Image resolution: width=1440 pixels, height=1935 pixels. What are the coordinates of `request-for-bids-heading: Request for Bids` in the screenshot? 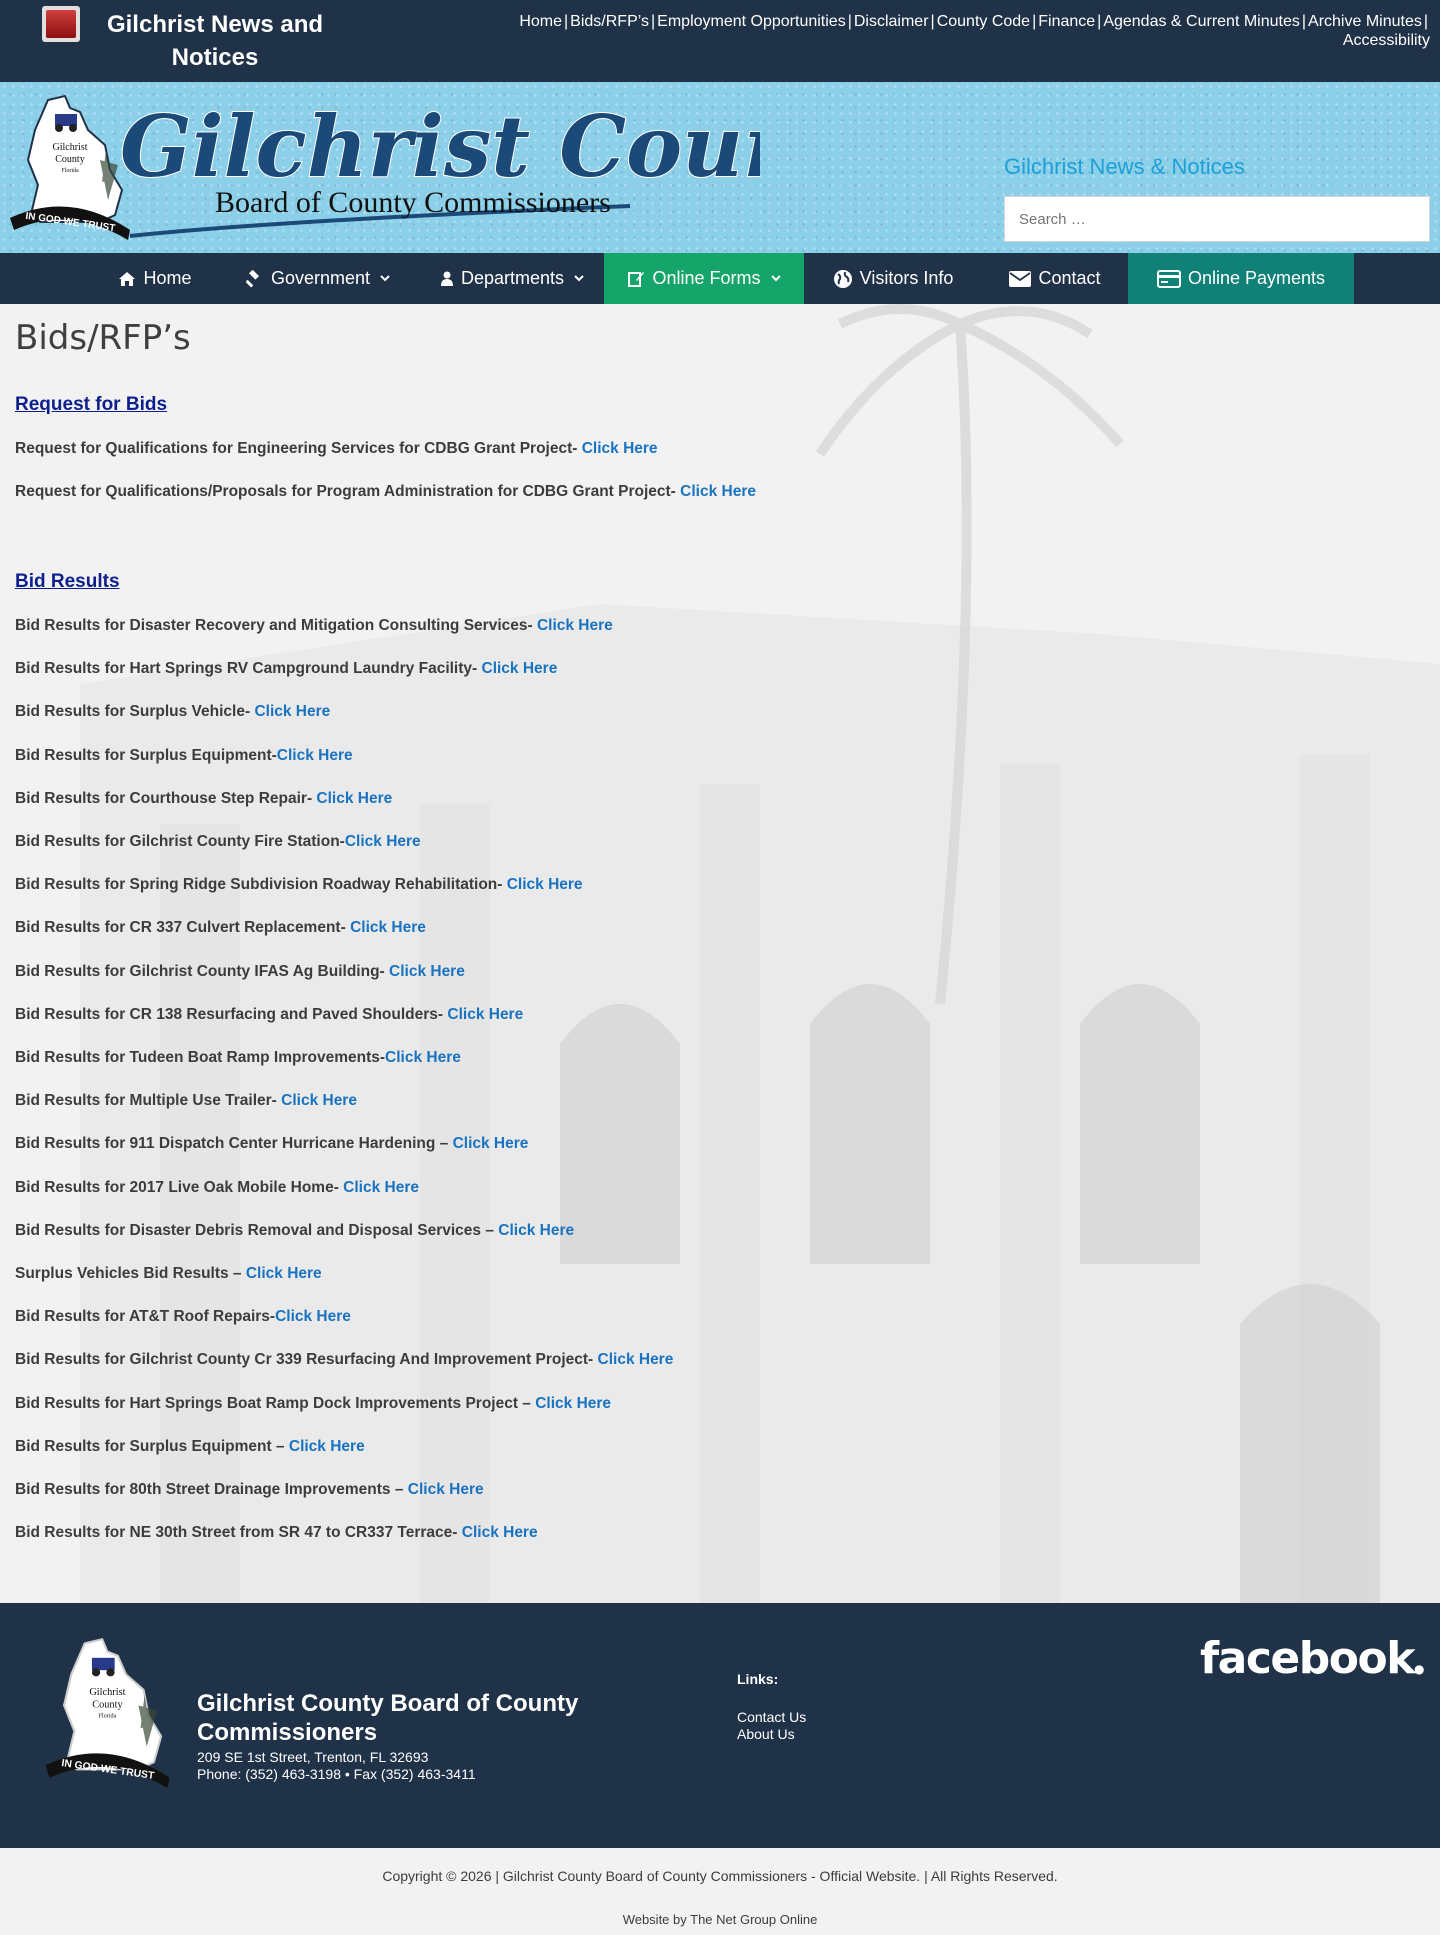 It's located at (91, 405).